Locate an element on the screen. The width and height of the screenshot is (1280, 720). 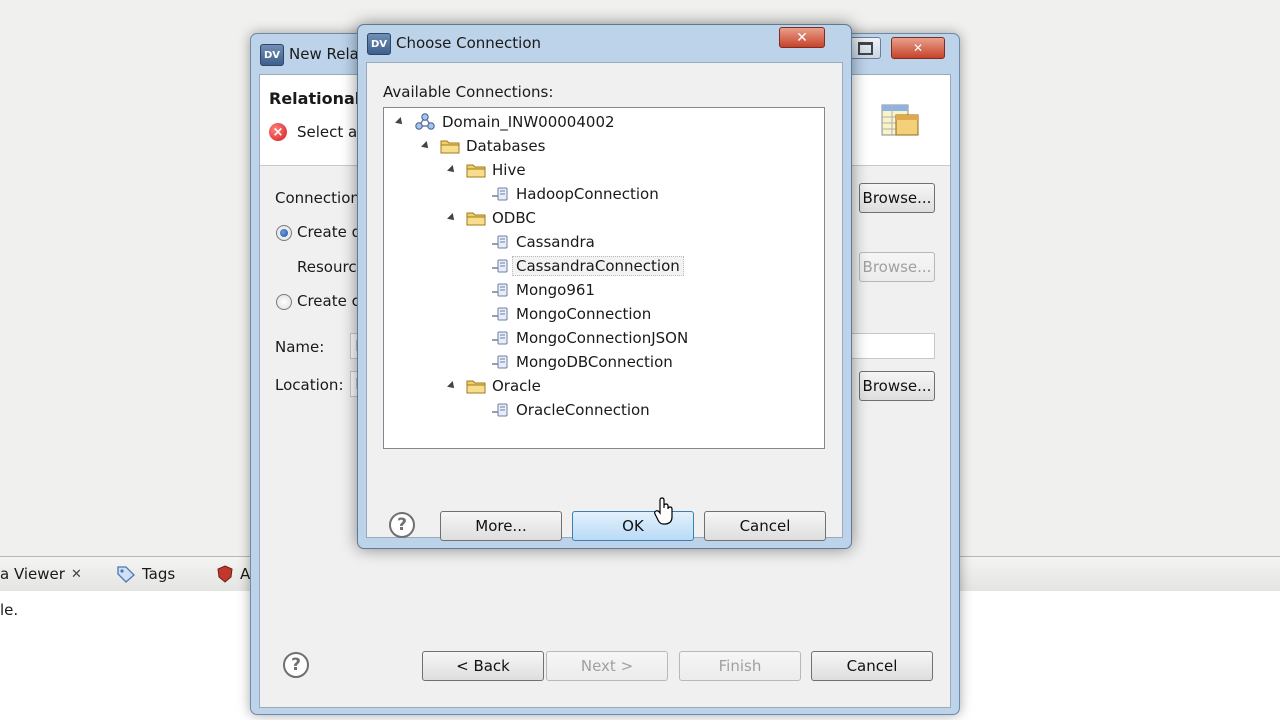
name-label: Name: is located at coordinates (300, 347).